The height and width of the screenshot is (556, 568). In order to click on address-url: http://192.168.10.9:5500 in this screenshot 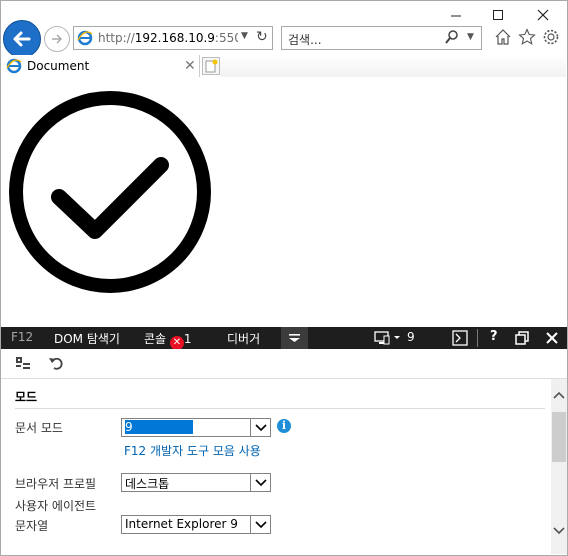, I will do `click(168, 38)`.